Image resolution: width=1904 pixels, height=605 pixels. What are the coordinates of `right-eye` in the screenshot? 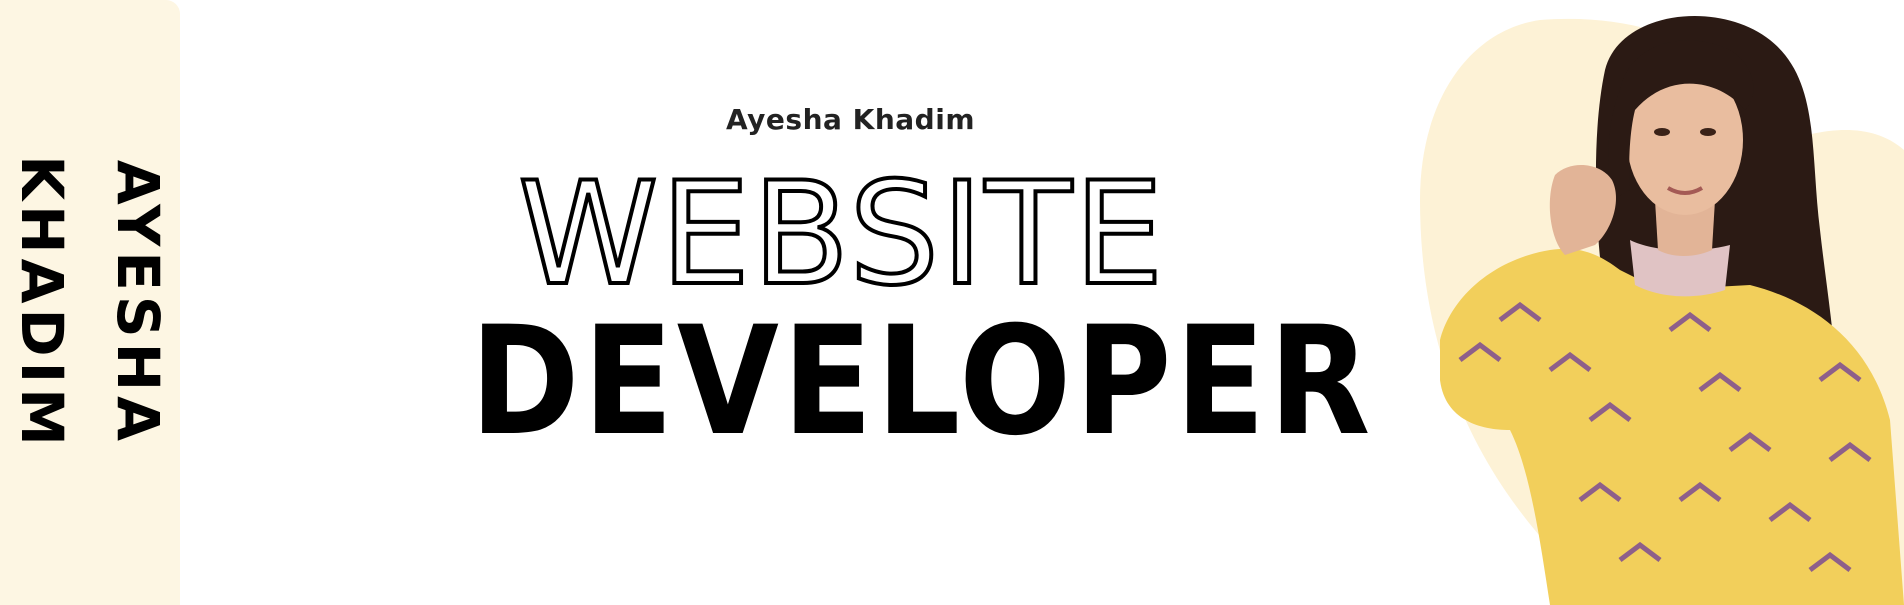 It's located at (1708, 132).